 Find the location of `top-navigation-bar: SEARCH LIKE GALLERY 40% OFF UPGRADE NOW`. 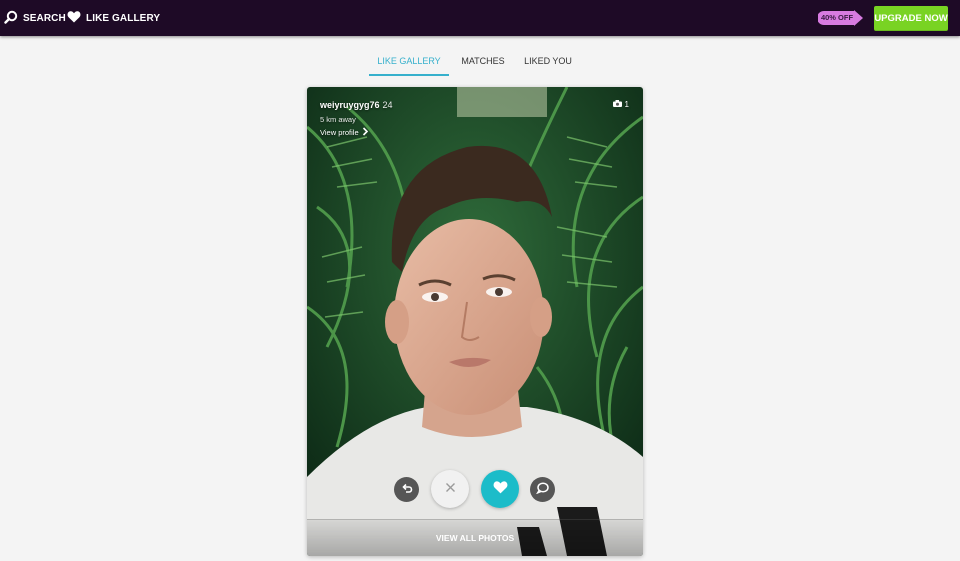

top-navigation-bar: SEARCH LIKE GALLERY 40% OFF UPGRADE NOW is located at coordinates (480, 18).